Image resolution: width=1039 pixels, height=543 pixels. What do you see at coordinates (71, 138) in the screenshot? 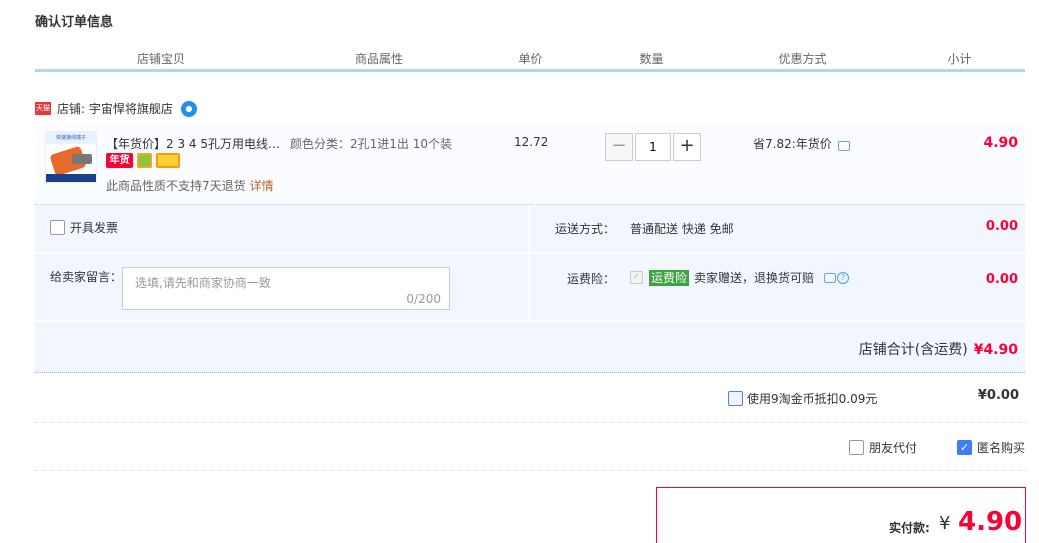
I see `thumbnail-caption: 快速接线端子` at bounding box center [71, 138].